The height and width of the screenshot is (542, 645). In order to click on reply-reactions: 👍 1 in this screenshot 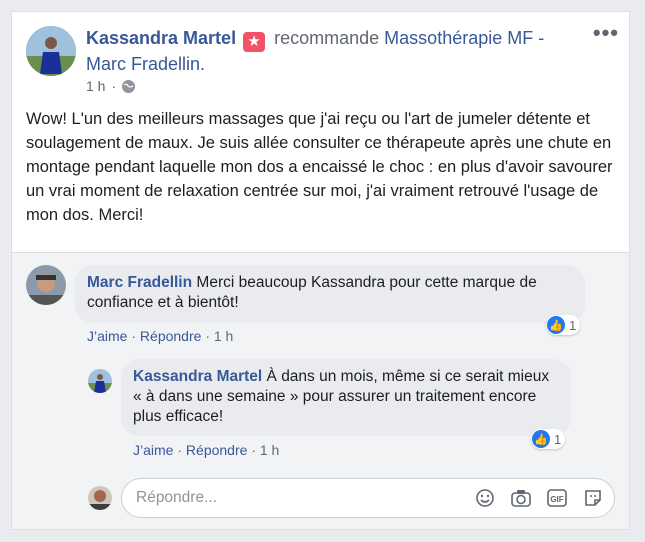, I will do `click(548, 439)`.